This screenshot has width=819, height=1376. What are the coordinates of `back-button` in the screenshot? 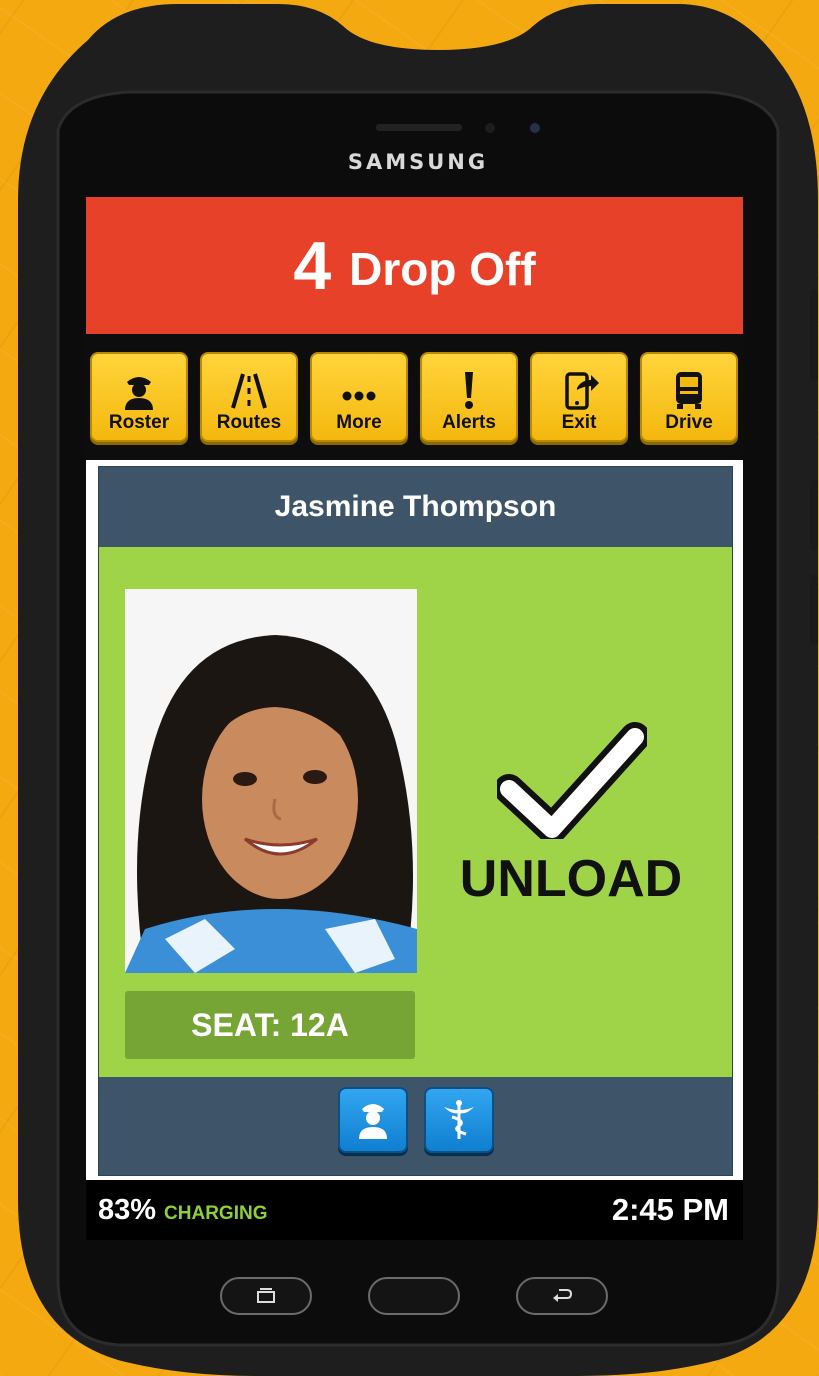 It's located at (562, 1296).